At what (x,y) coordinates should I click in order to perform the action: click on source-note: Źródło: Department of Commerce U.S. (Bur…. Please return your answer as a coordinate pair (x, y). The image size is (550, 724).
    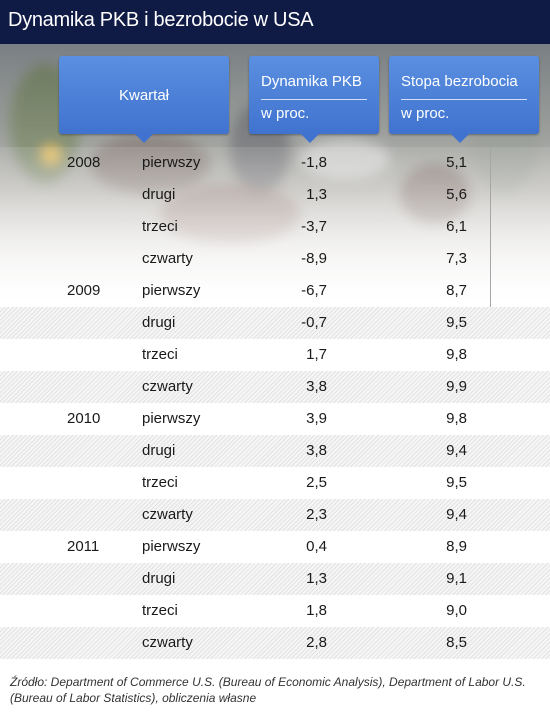
    Looking at the image, I should click on (268, 690).